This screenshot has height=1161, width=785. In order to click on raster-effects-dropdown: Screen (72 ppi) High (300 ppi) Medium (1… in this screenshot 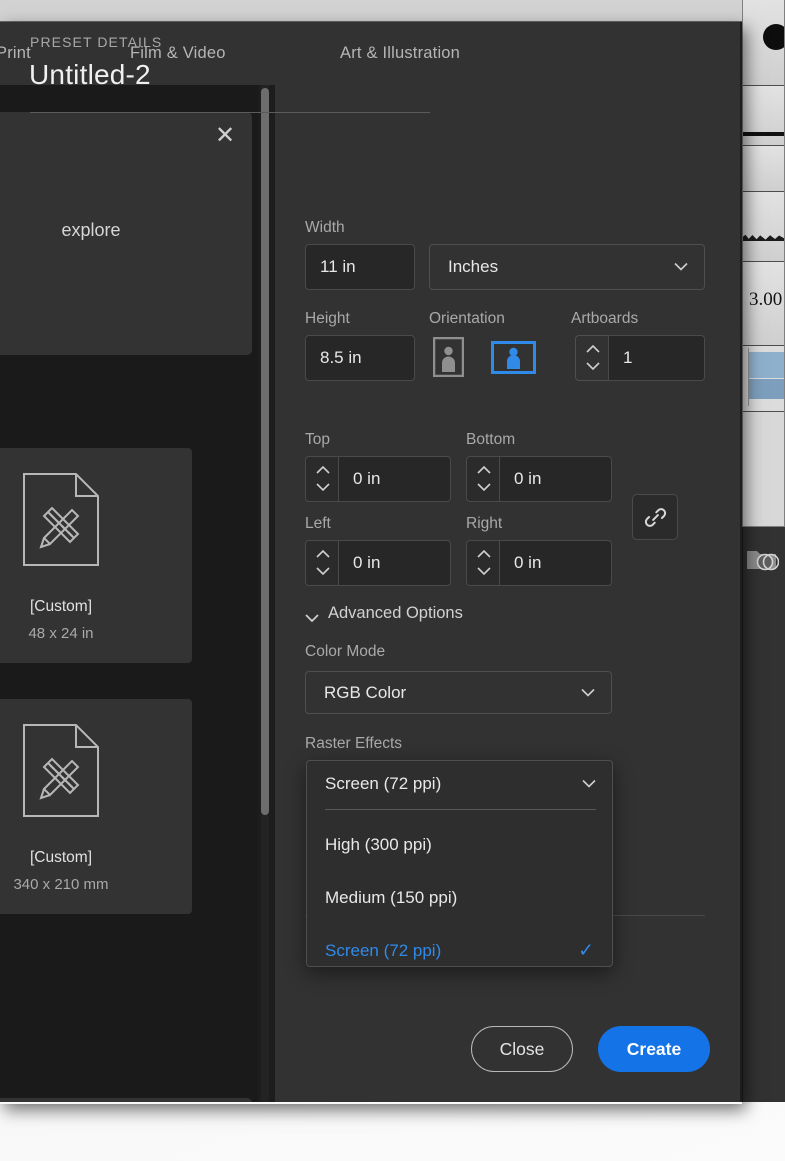, I will do `click(459, 863)`.